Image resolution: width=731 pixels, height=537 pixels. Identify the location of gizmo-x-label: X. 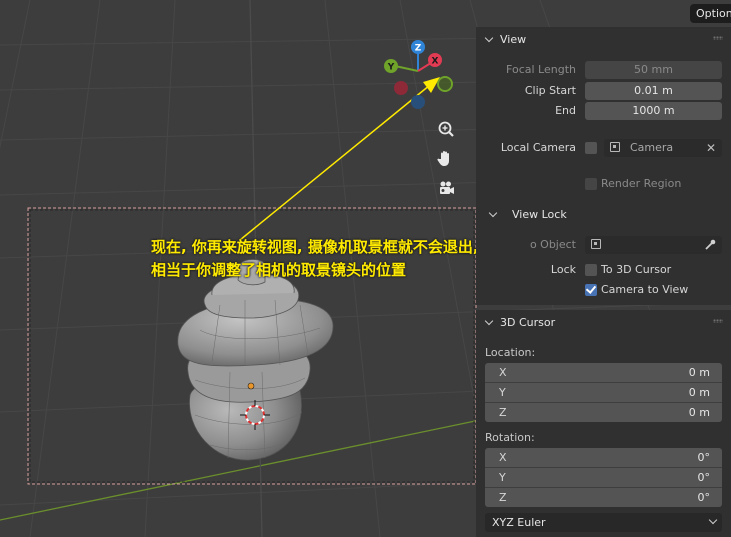
(435, 62).